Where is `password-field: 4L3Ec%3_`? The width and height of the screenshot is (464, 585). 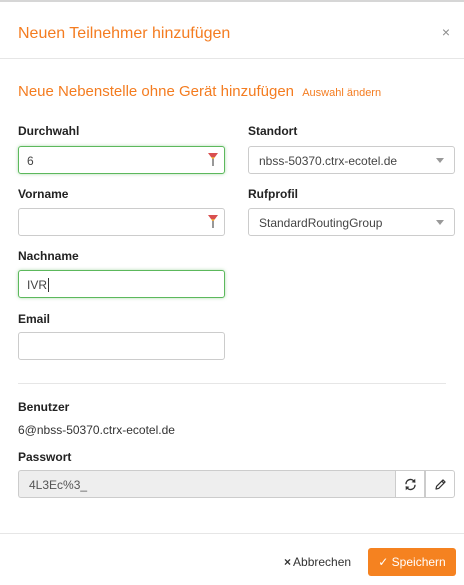 password-field: 4L3Ec%3_ is located at coordinates (206, 484).